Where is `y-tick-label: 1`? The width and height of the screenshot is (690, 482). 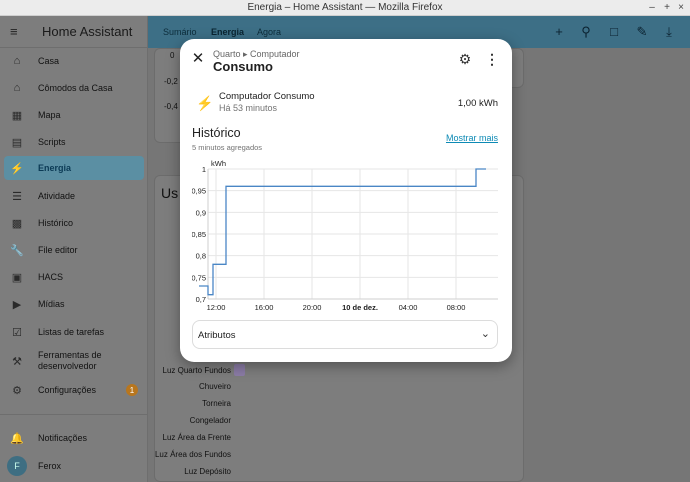
y-tick-label: 1 is located at coordinates (204, 169).